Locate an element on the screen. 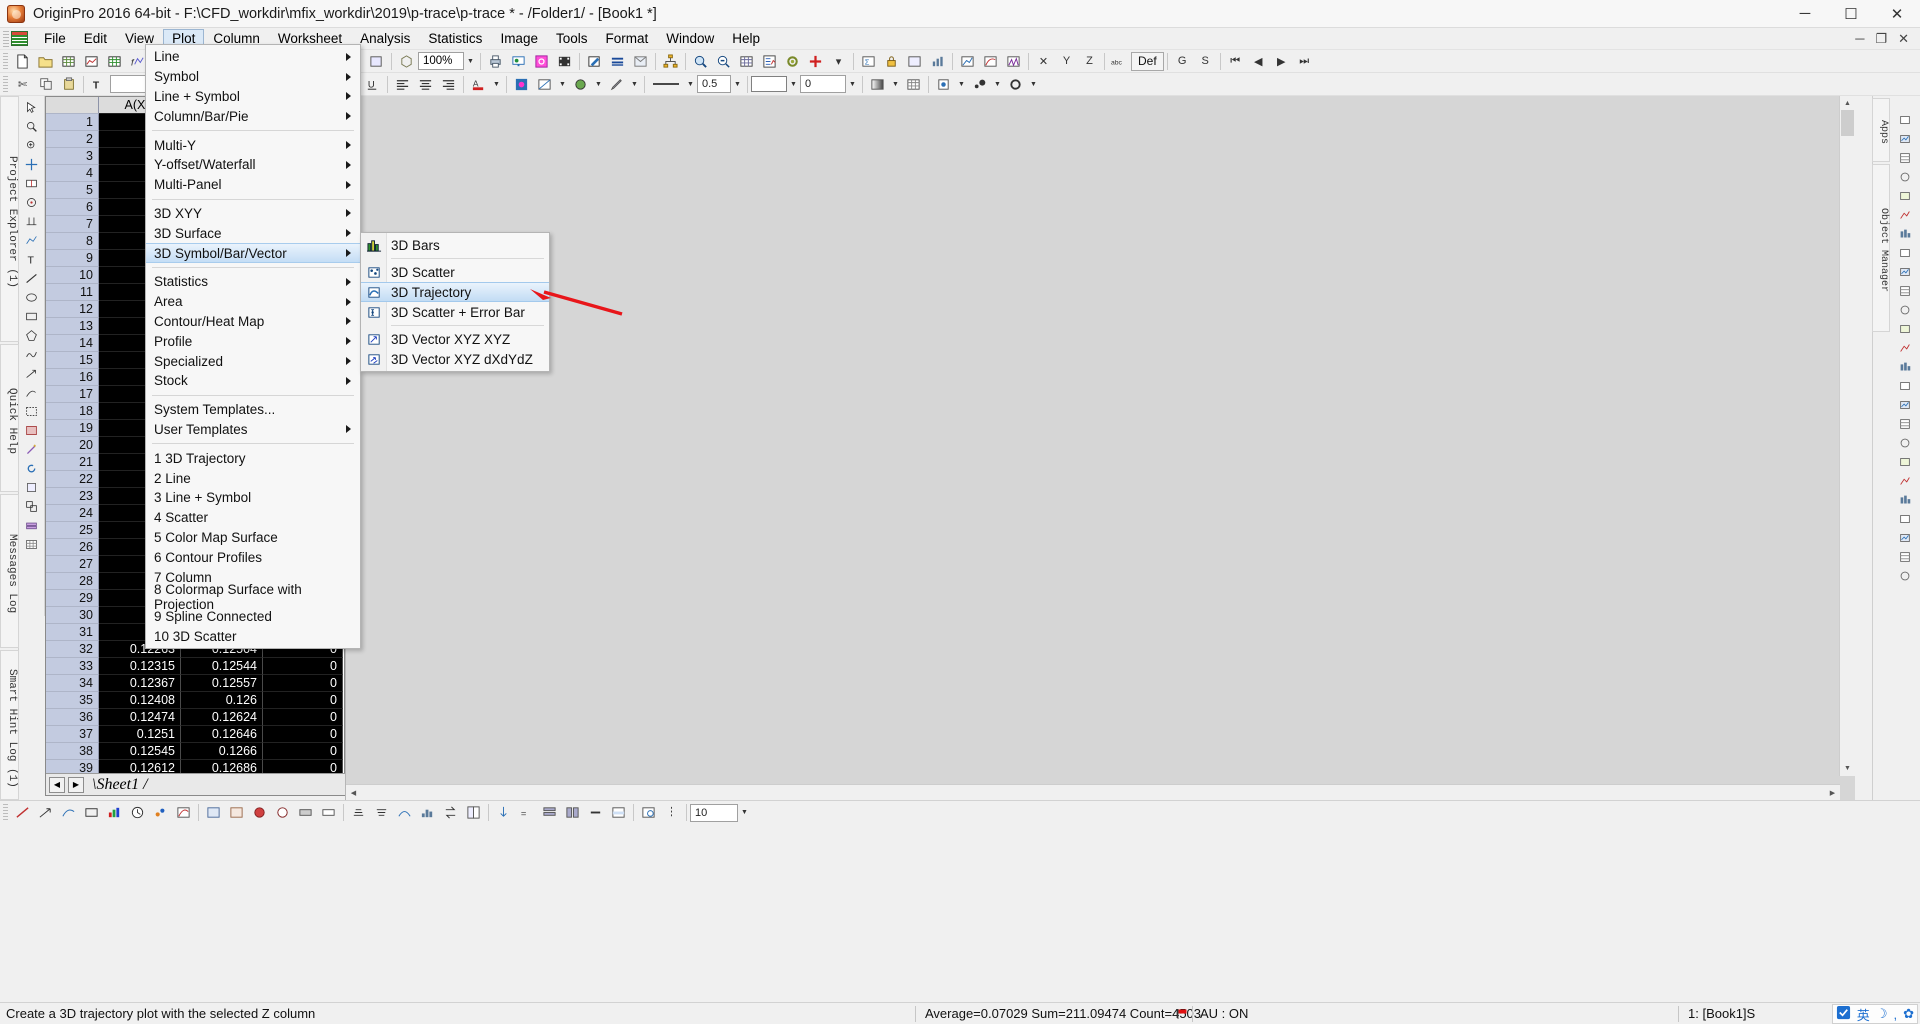 This screenshot has width=1920, height=1024. cell-column-a: 0.12545 is located at coordinates (140, 751).